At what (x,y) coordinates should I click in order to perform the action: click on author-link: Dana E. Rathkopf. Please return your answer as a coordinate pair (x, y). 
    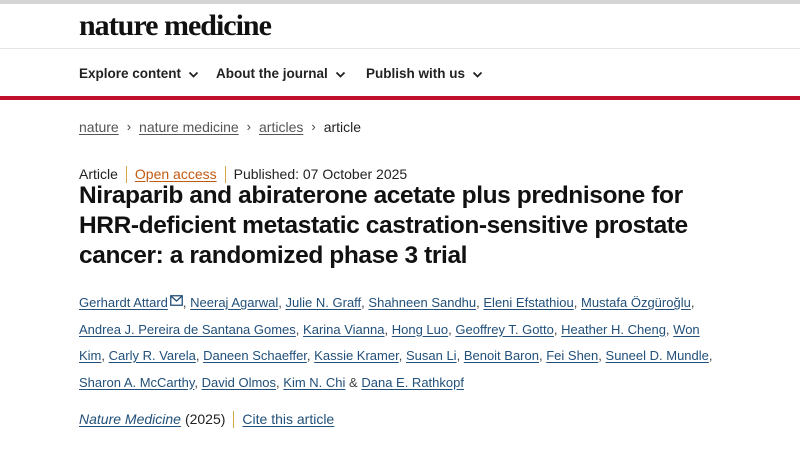
    Looking at the image, I should click on (412, 382).